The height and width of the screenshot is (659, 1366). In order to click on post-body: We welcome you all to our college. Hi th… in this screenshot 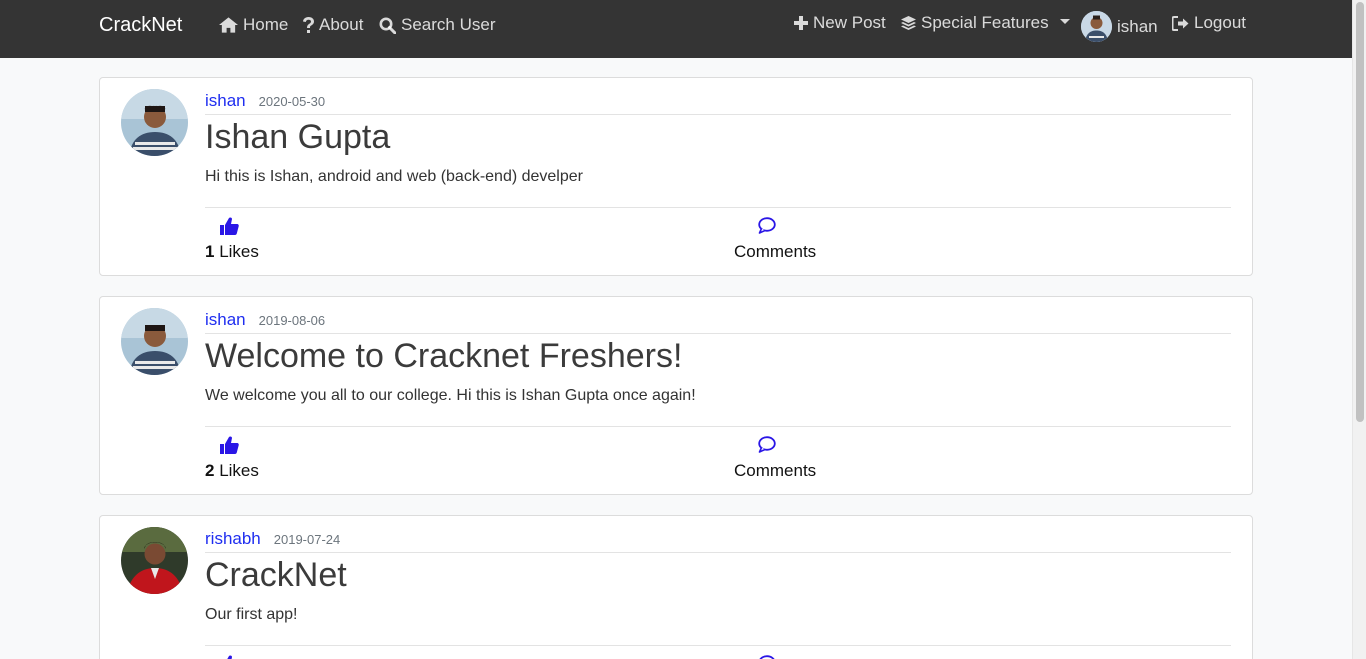, I will do `click(450, 395)`.